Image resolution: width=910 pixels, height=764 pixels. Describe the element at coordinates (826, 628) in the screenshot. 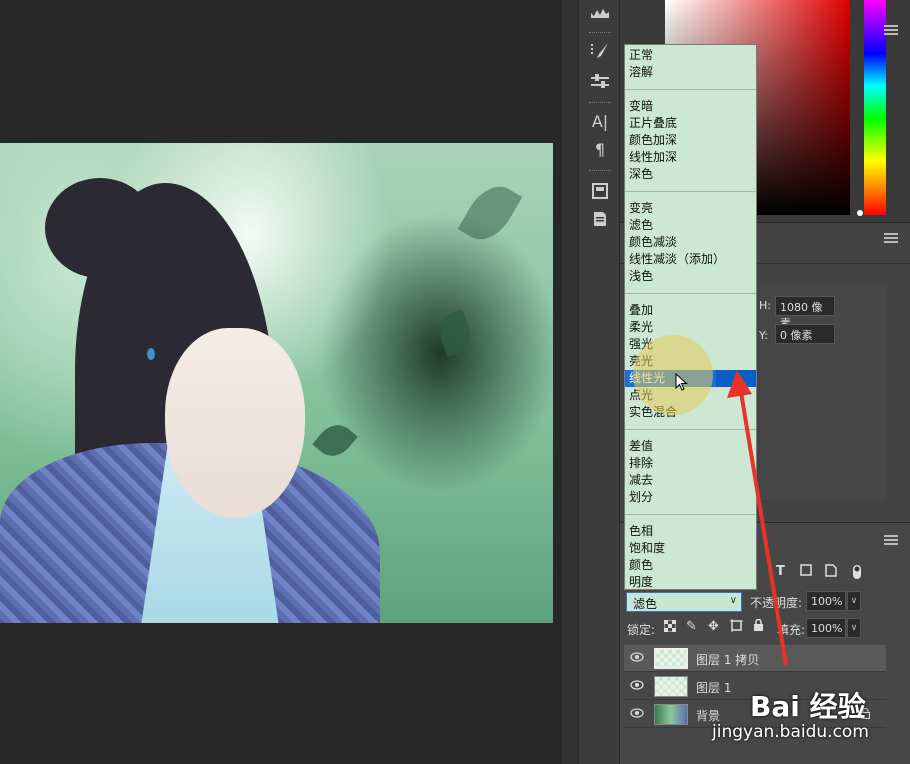

I see `fill-field: 100%` at that location.